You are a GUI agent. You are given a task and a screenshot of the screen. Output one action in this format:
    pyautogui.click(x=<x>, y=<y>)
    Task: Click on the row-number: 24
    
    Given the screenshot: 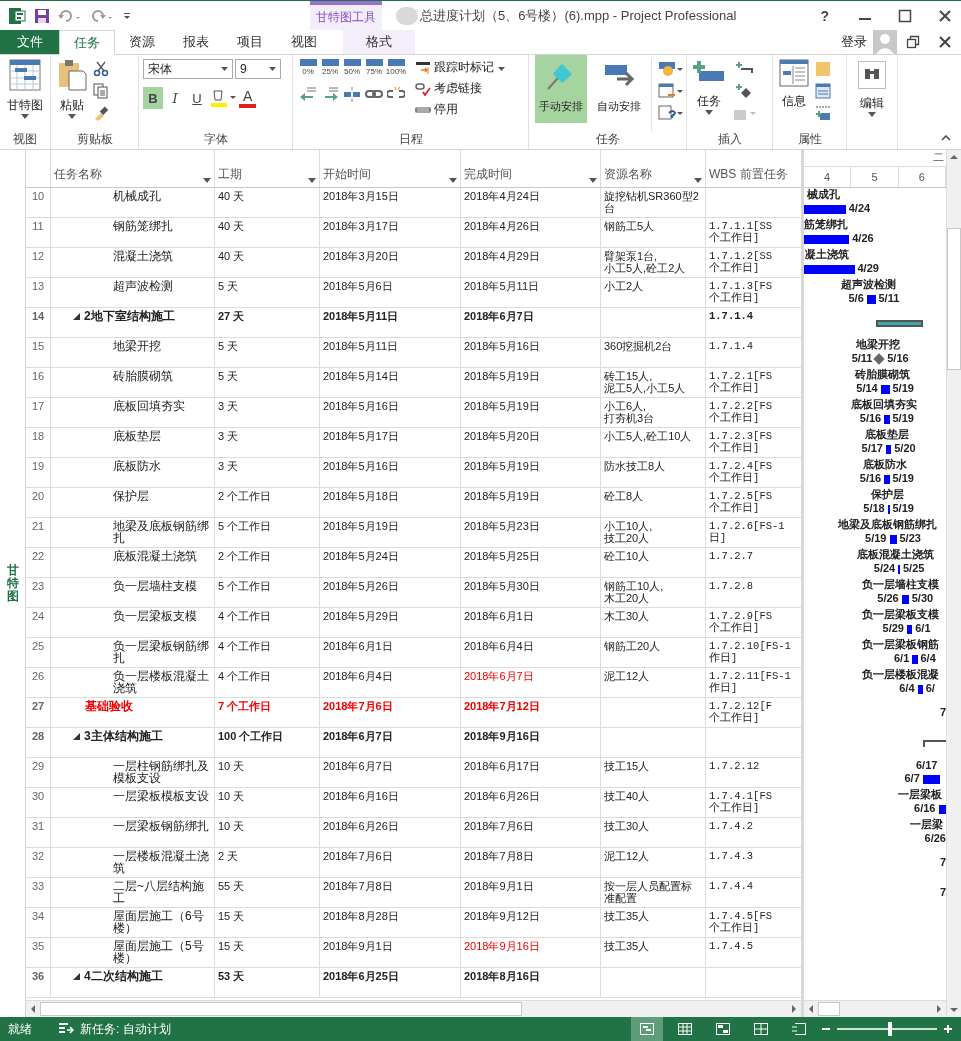 What is the action you would take?
    pyautogui.click(x=38, y=622)
    